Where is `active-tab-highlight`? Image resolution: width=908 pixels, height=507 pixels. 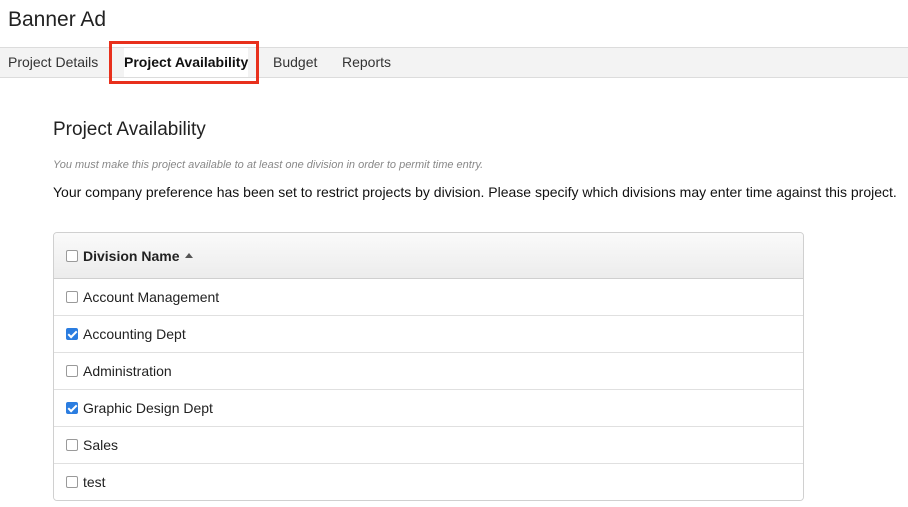 active-tab-highlight is located at coordinates (184, 62).